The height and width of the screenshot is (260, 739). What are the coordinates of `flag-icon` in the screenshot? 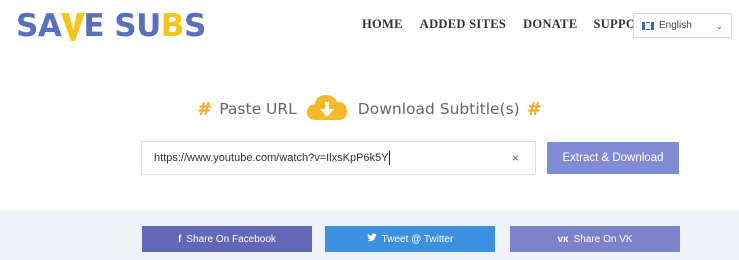 It's located at (648, 25).